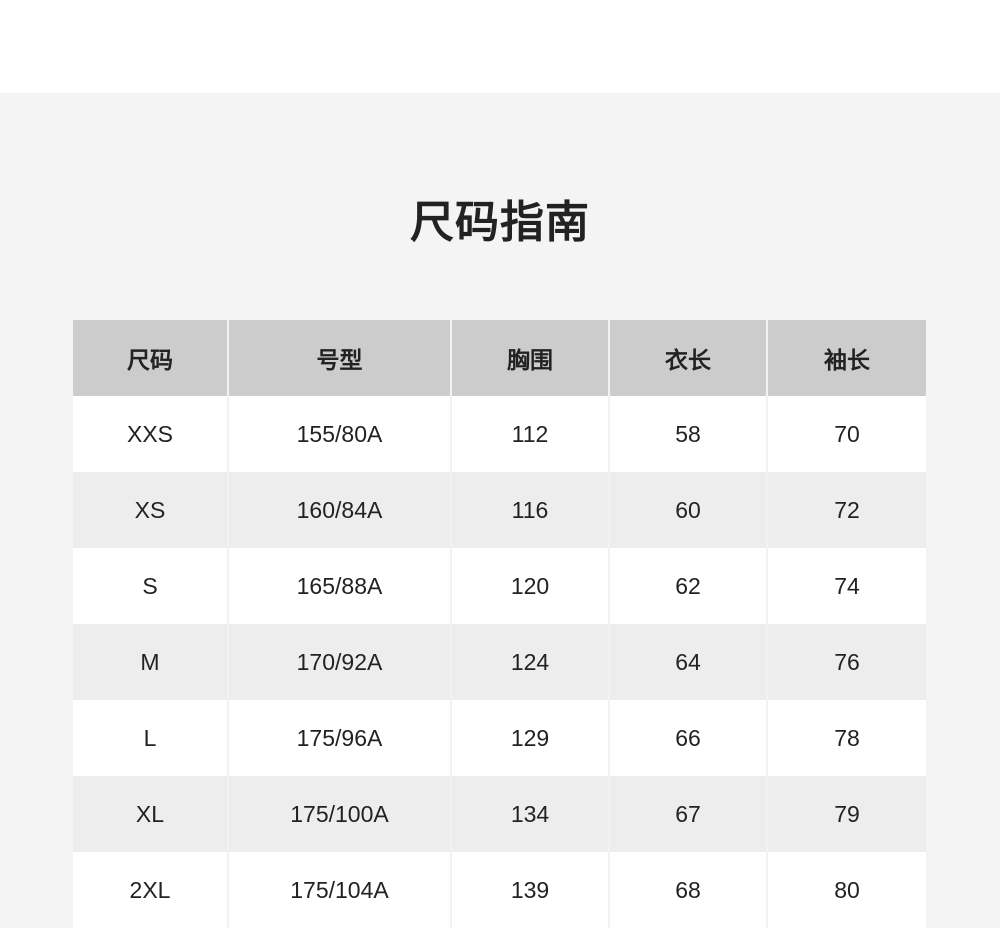 The width and height of the screenshot is (1000, 928). I want to click on header-length: 衣长, so click(688, 358).